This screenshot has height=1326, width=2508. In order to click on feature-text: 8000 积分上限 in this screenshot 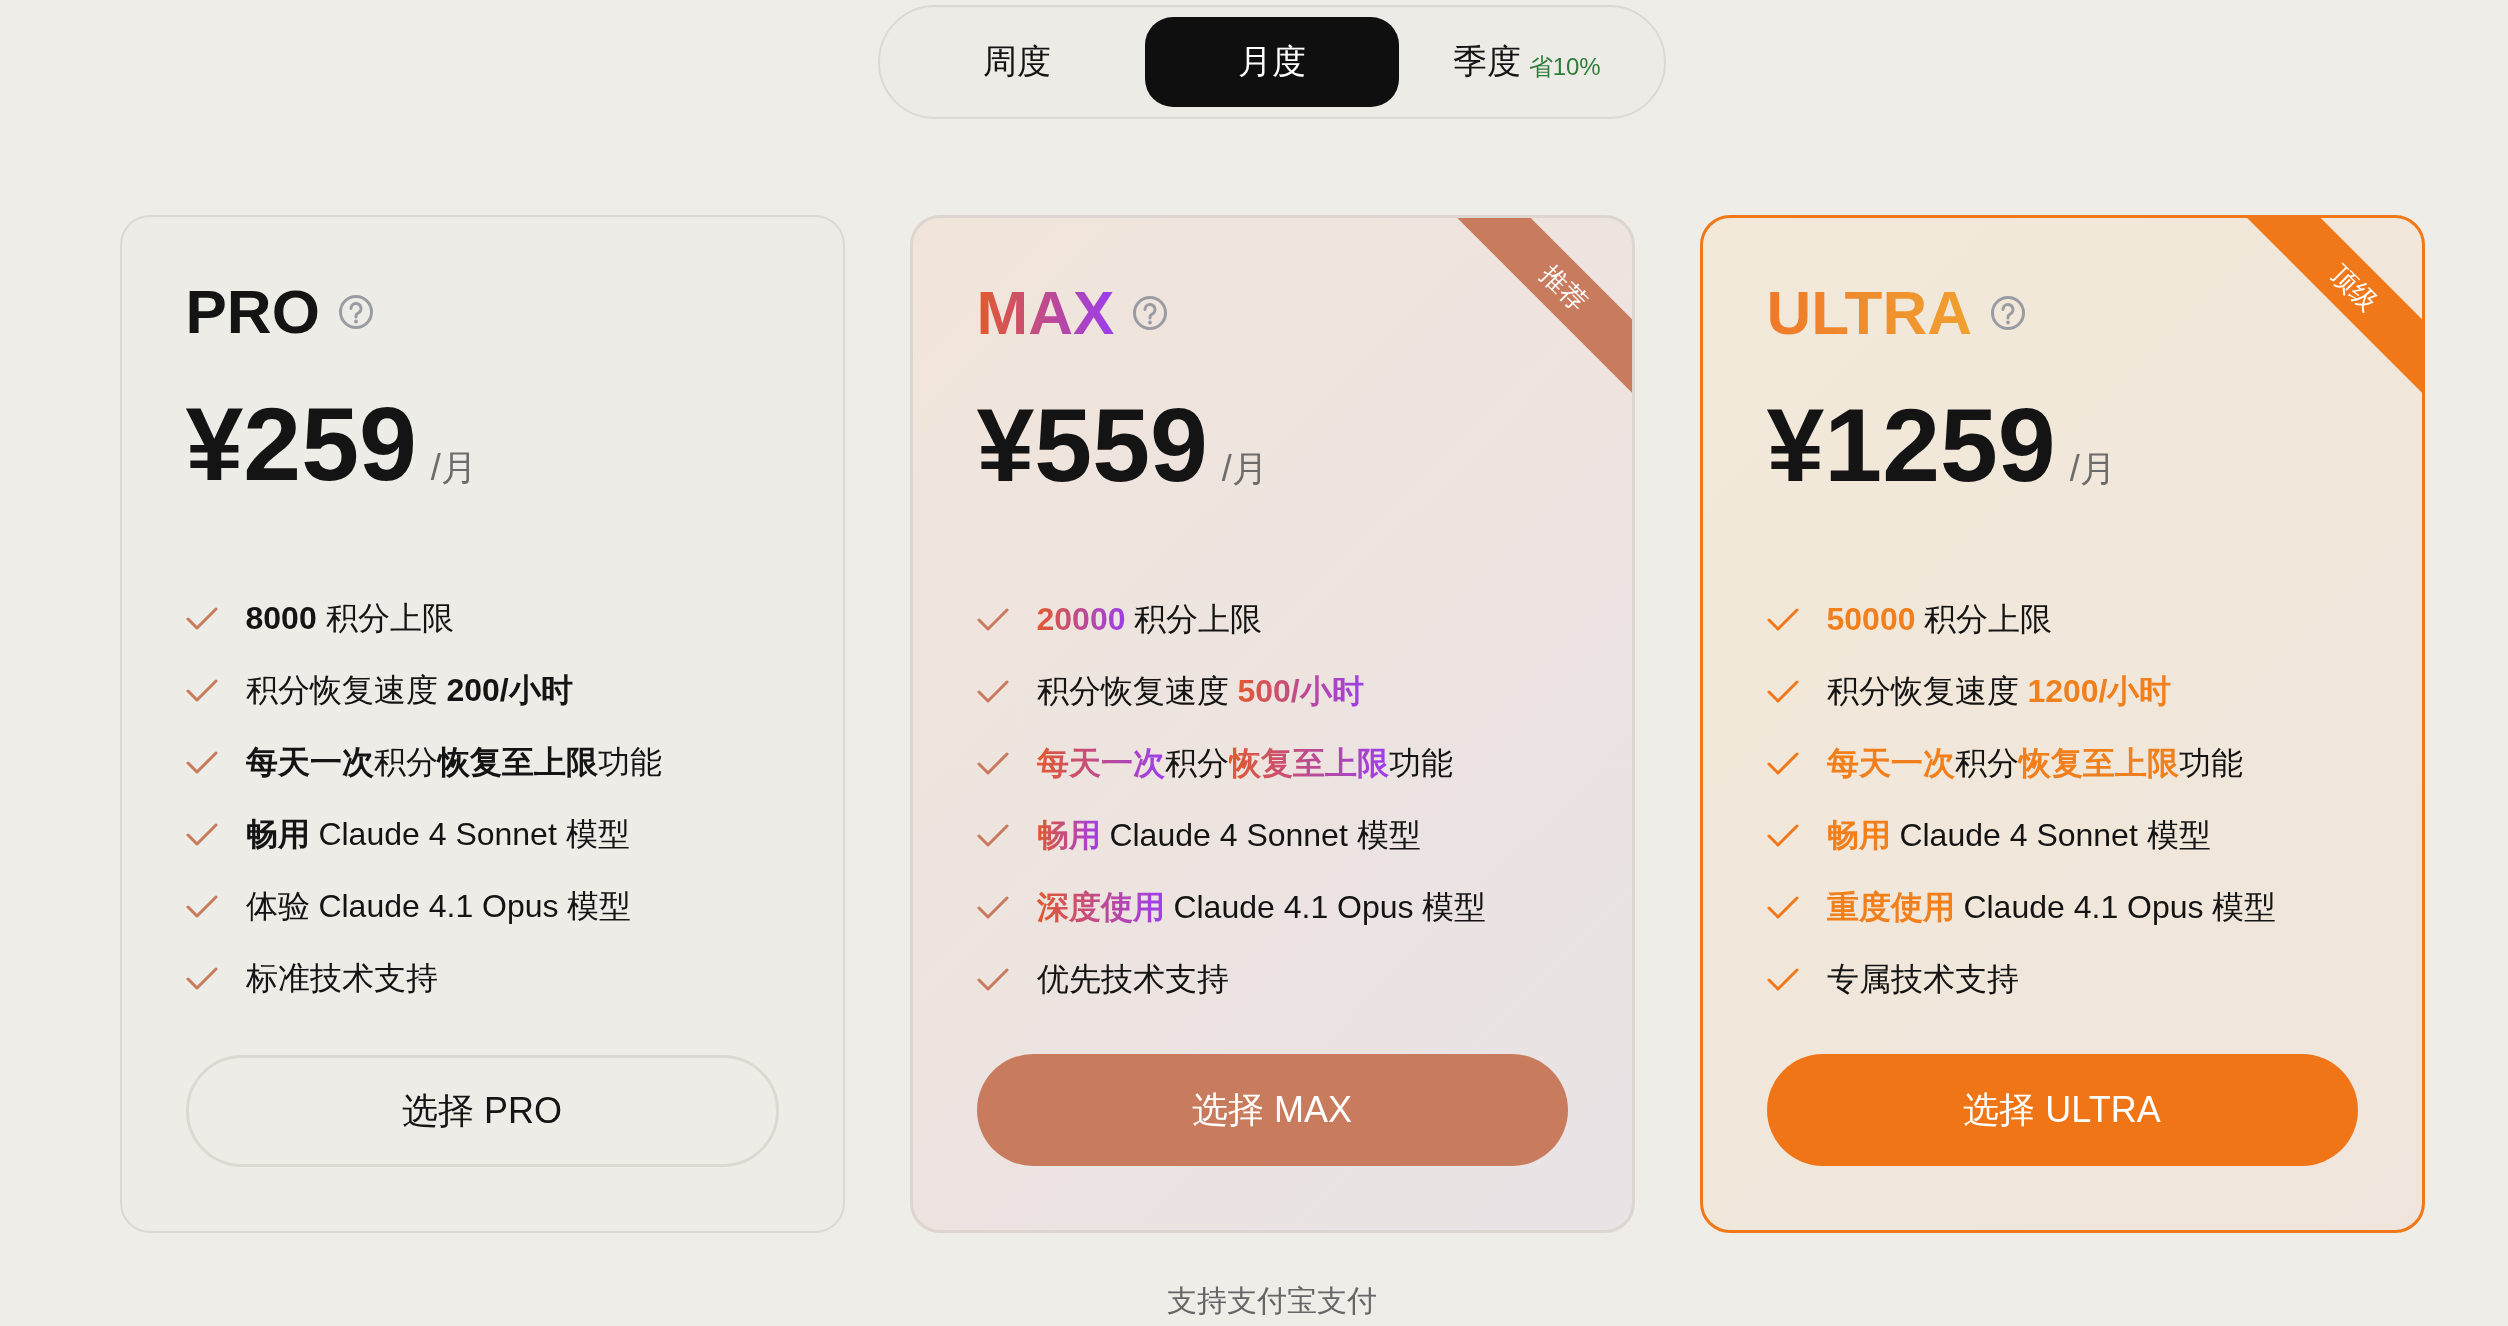, I will do `click(349, 618)`.